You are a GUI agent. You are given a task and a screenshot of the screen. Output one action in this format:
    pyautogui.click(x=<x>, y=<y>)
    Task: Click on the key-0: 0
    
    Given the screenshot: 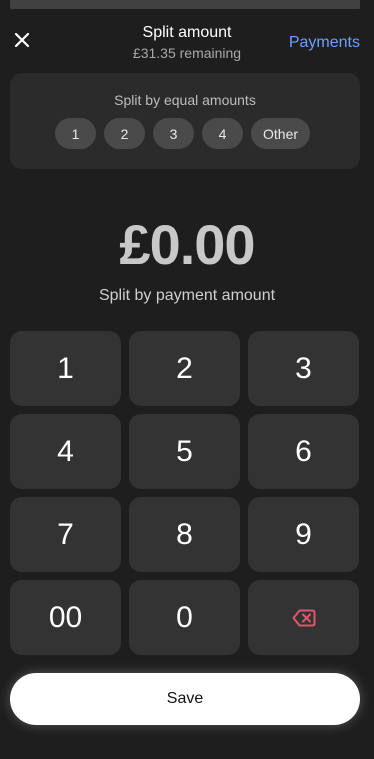 What is the action you would take?
    pyautogui.click(x=184, y=617)
    